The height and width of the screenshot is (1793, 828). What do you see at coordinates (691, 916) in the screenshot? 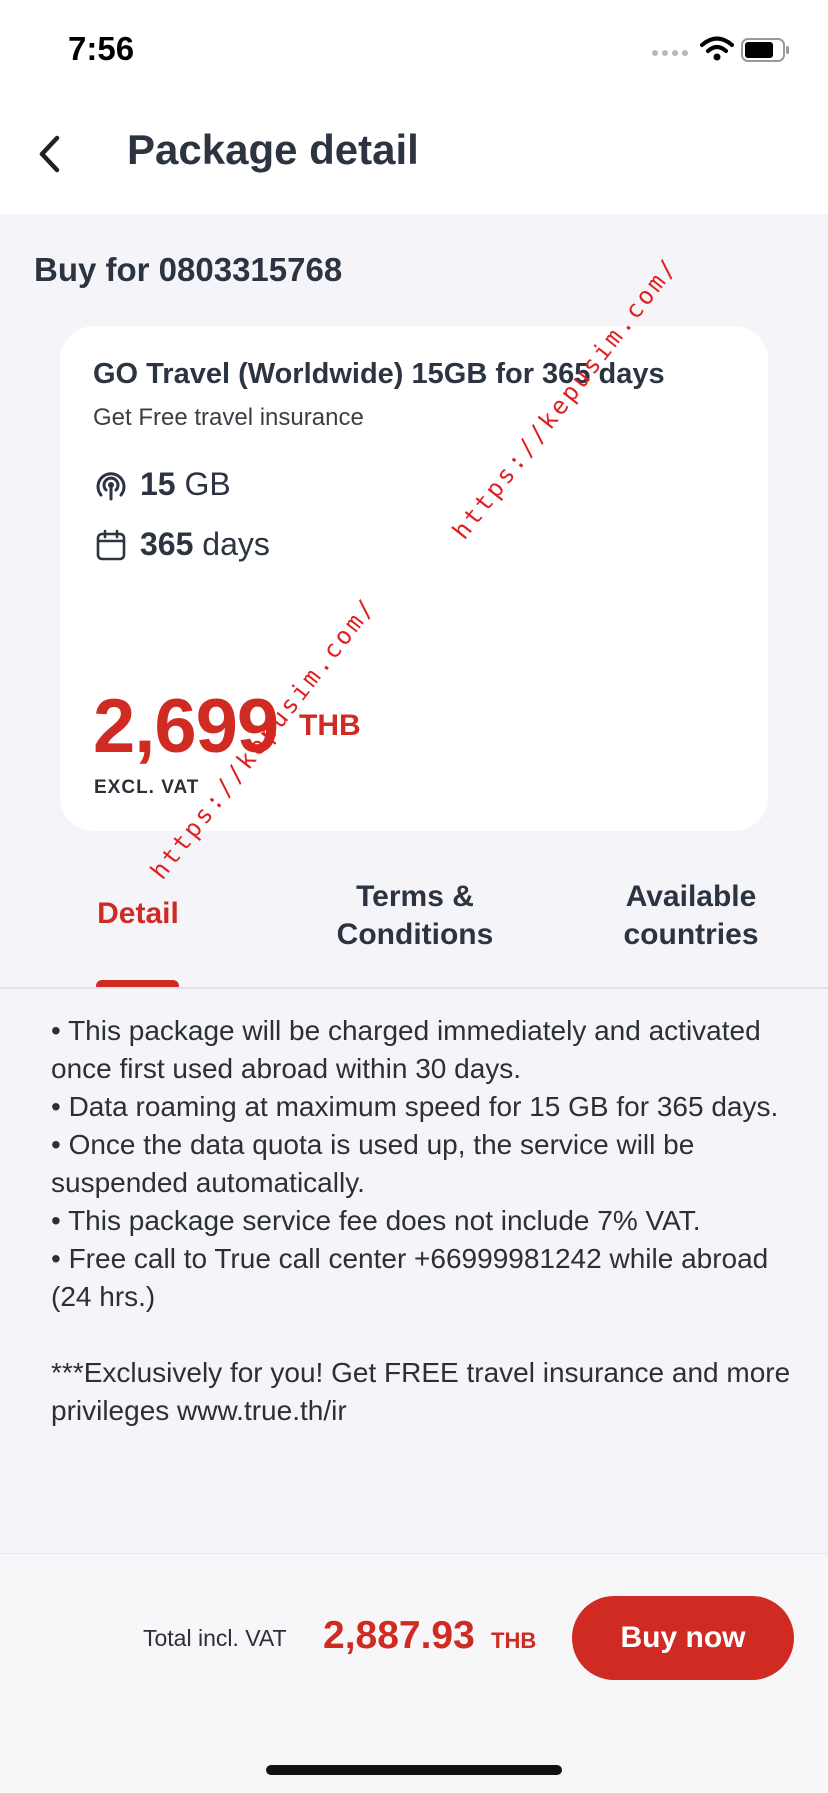
I see `tab-available-countries: Available countries` at bounding box center [691, 916].